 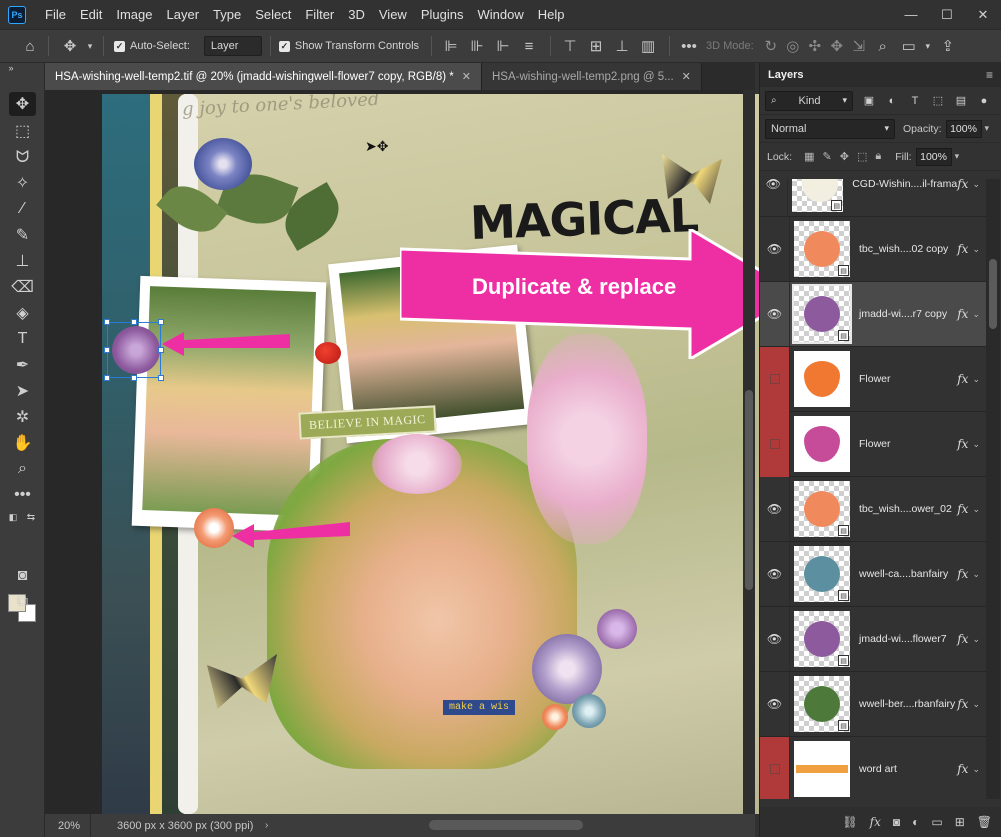 What do you see at coordinates (319, 14) in the screenshot?
I see `menu-filter: Filter` at bounding box center [319, 14].